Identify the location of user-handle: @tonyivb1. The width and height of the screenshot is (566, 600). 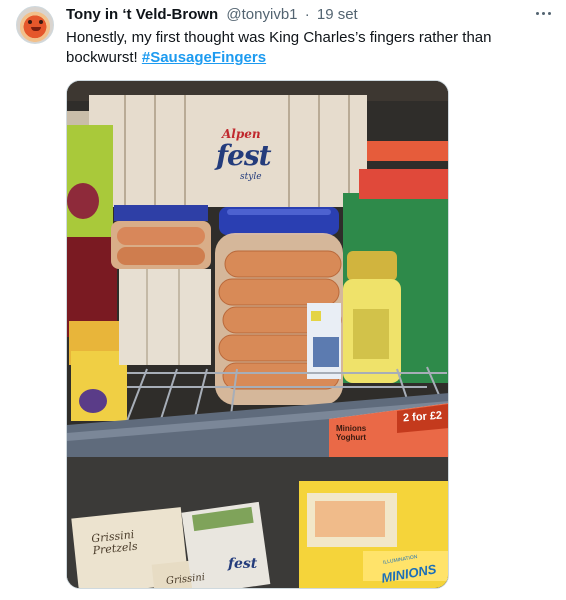
(261, 14).